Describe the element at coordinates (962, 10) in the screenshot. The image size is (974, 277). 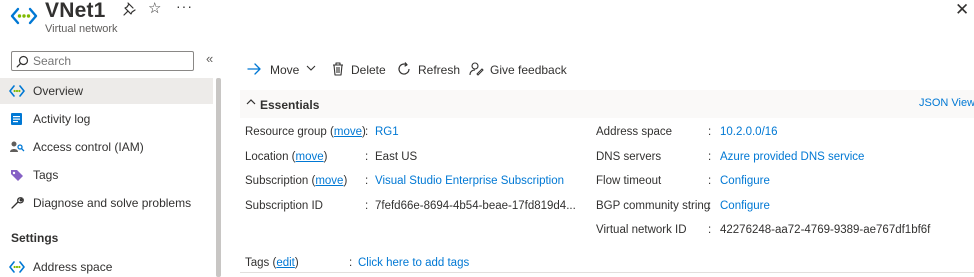
I see `close-icon: ✕` at that location.